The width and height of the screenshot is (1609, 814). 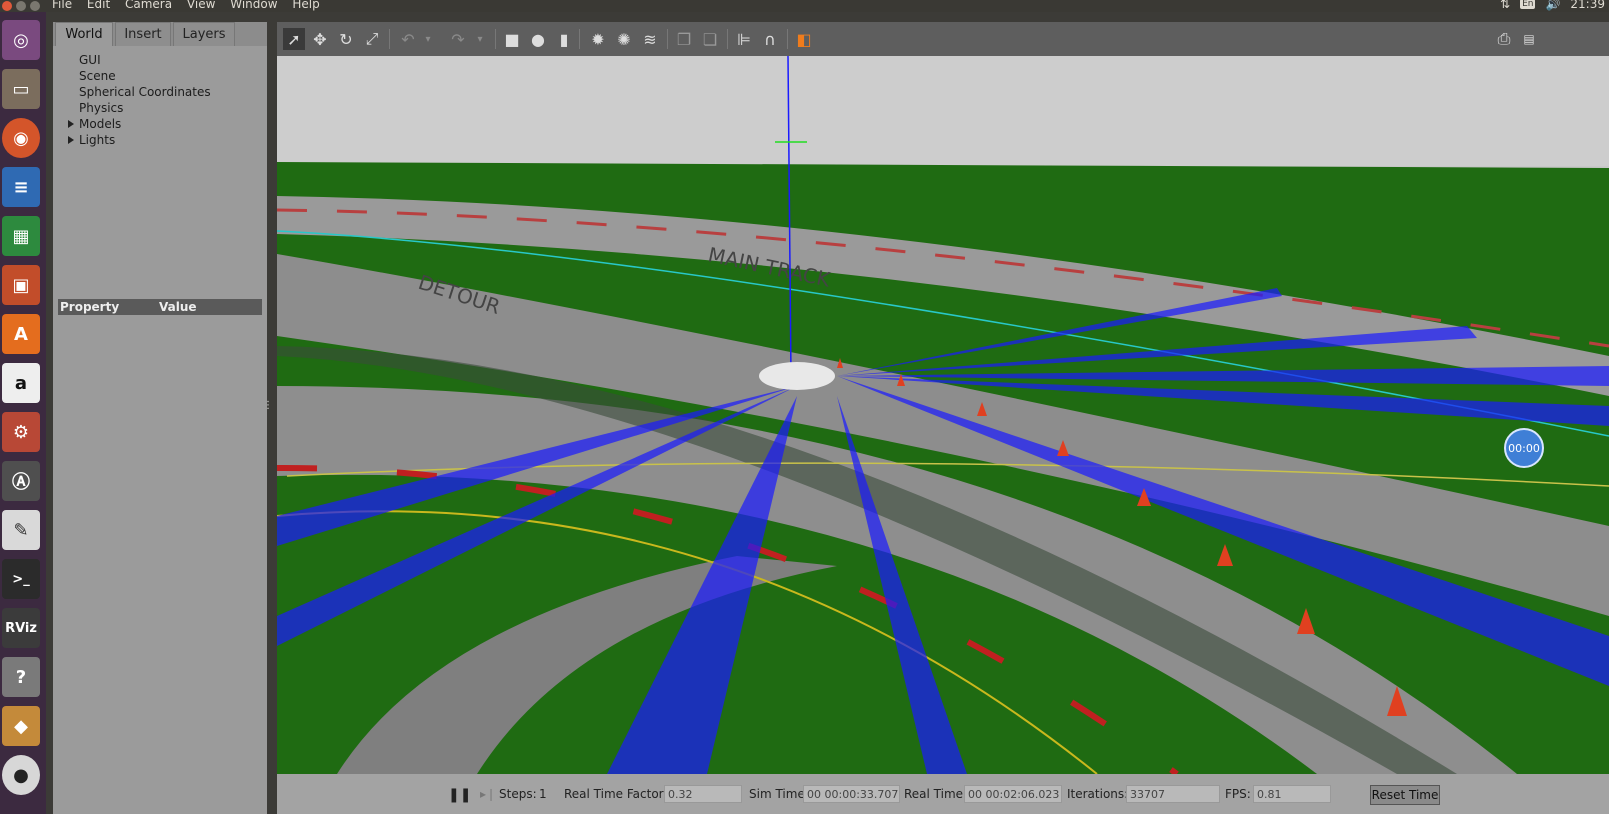 What do you see at coordinates (21, 530) in the screenshot?
I see `text-editor-icon: ✎` at bounding box center [21, 530].